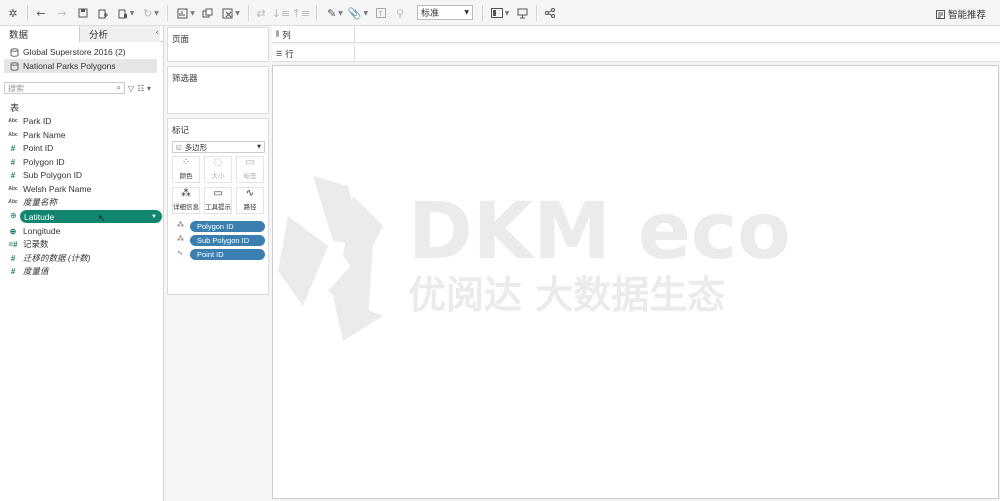 The width and height of the screenshot is (1000, 501). Describe the element at coordinates (636, 53) in the screenshot. I see `rows-shelf: ☰ 行` at that location.